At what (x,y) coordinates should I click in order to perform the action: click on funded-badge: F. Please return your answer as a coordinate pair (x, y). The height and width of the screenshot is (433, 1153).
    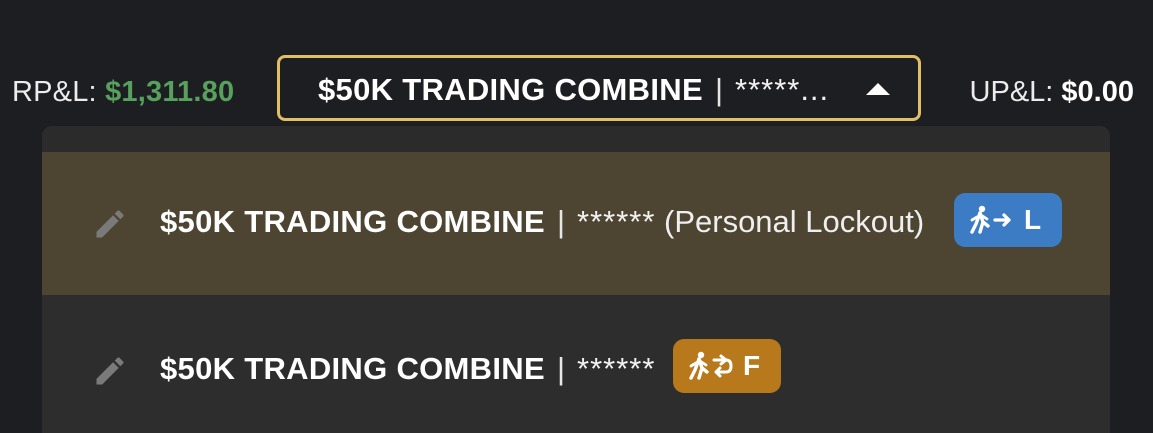
    Looking at the image, I should click on (727, 366).